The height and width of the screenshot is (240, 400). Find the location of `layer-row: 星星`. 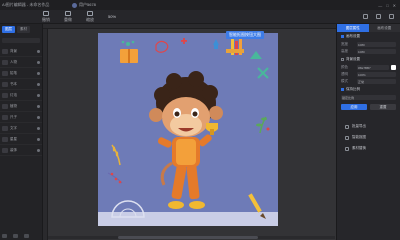

layer-row: 星星 is located at coordinates (21, 139).